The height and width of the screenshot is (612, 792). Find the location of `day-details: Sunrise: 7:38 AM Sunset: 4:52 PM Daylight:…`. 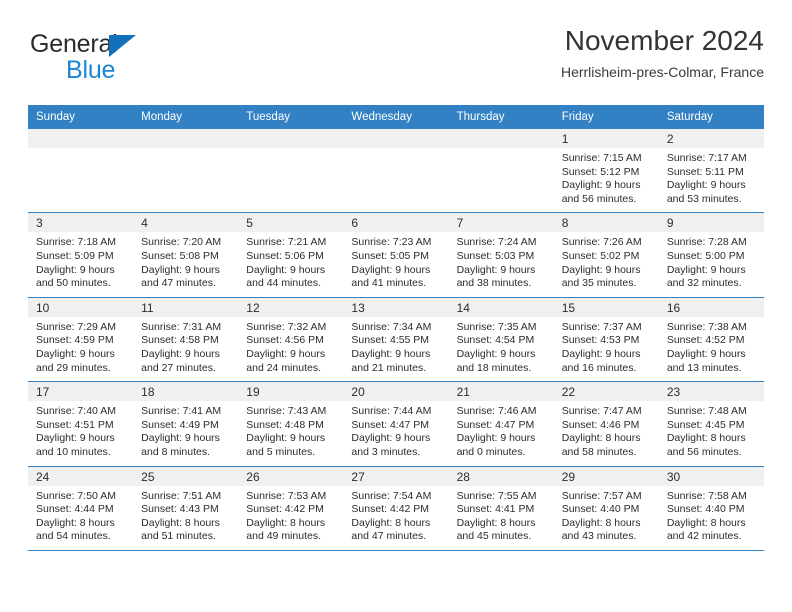

day-details: Sunrise: 7:38 AM Sunset: 4:52 PM Daylight:… is located at coordinates (711, 349).